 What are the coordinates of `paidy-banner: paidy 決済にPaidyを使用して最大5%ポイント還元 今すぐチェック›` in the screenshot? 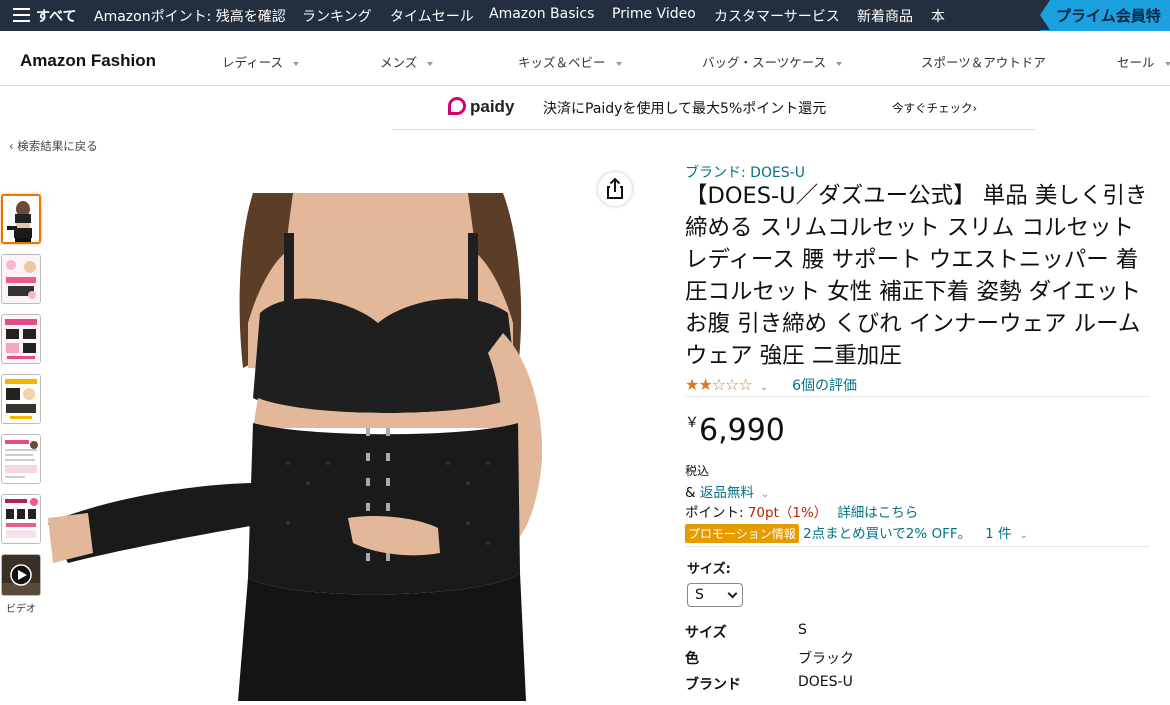 It's located at (713, 109).